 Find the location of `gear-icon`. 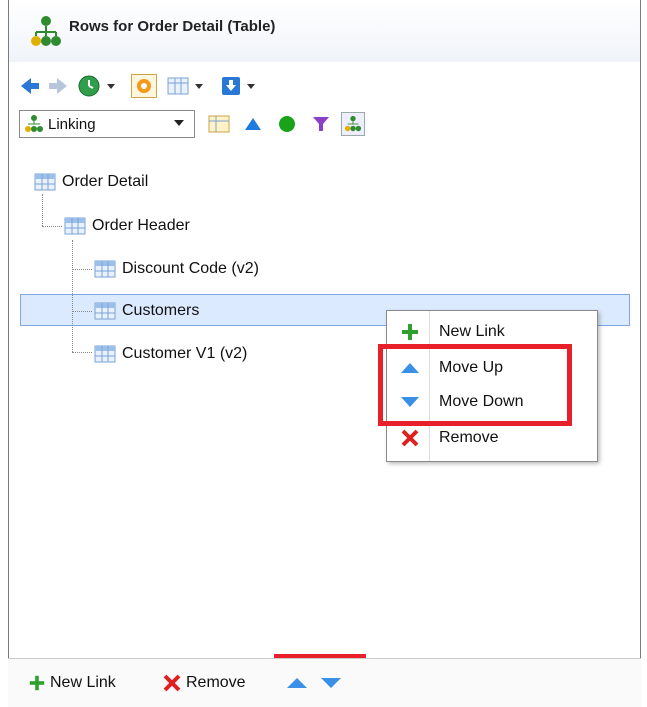

gear-icon is located at coordinates (144, 86).